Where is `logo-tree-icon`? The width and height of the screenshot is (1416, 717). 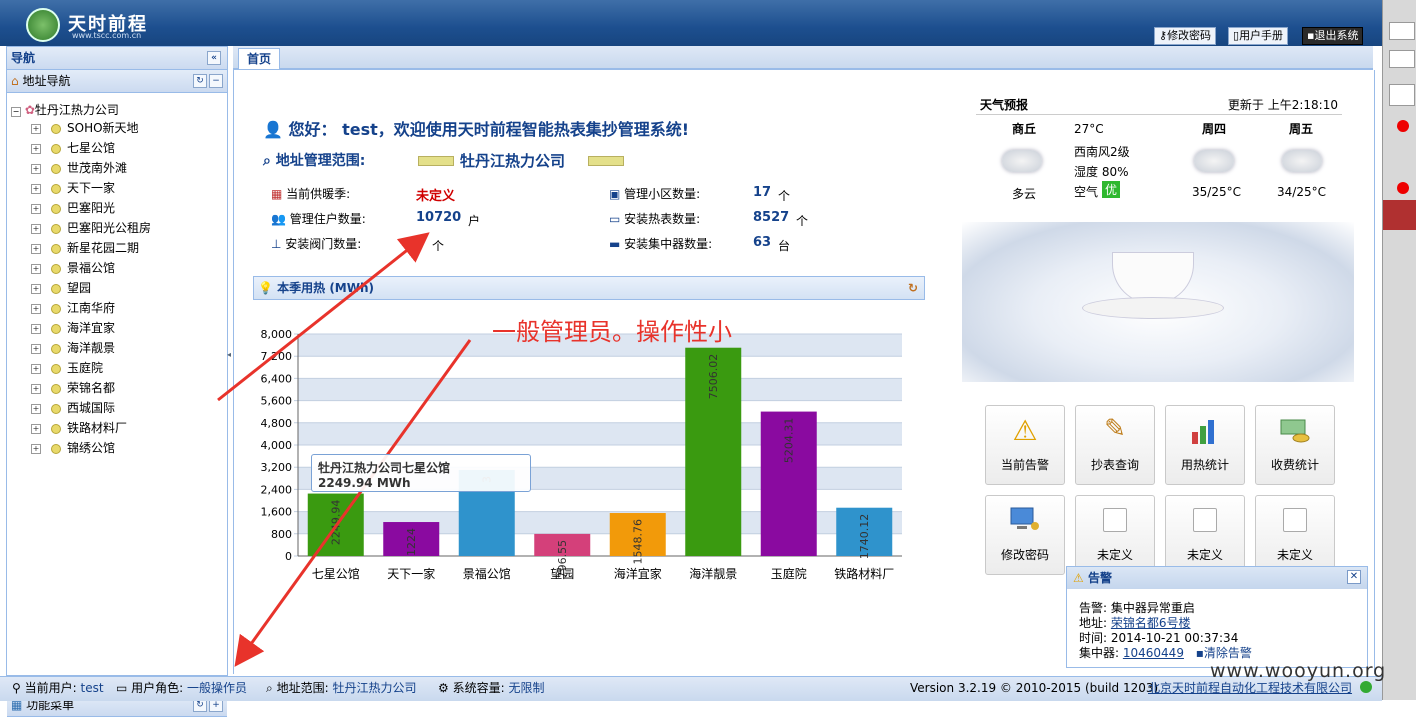
logo-tree-icon is located at coordinates (43, 25).